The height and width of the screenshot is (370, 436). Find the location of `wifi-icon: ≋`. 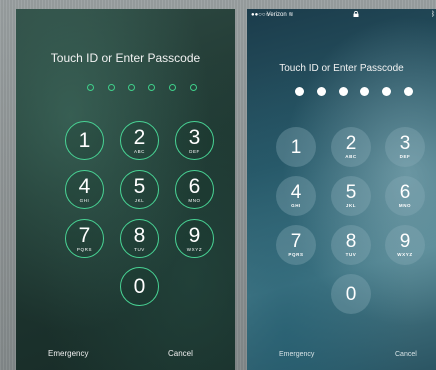

wifi-icon: ≋ is located at coordinates (291, 15).